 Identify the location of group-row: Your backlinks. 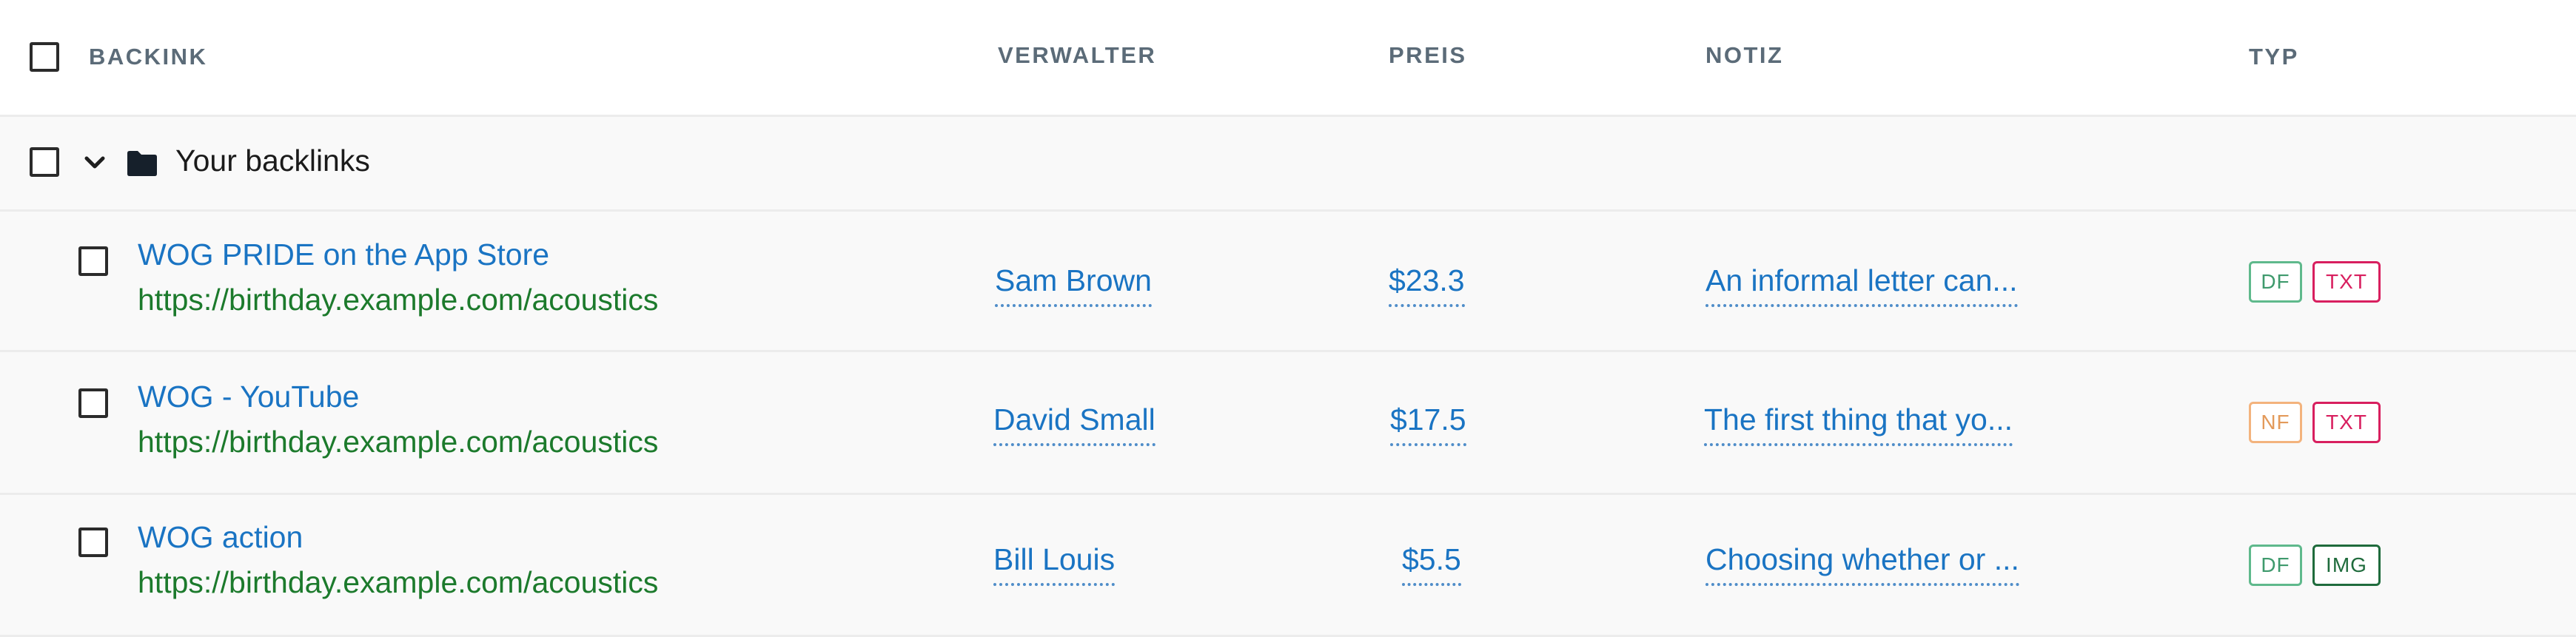
(1288, 163).